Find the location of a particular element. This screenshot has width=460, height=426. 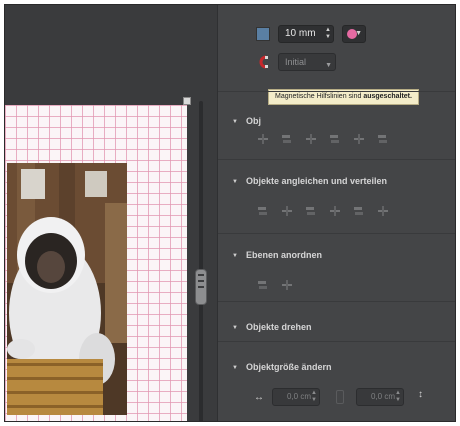

width-field: 0,0 cm ▲ ▼ is located at coordinates (296, 397).